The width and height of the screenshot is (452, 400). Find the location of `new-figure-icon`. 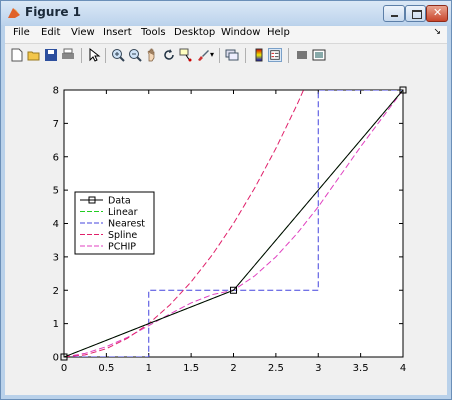

new-figure-icon is located at coordinates (17, 55).